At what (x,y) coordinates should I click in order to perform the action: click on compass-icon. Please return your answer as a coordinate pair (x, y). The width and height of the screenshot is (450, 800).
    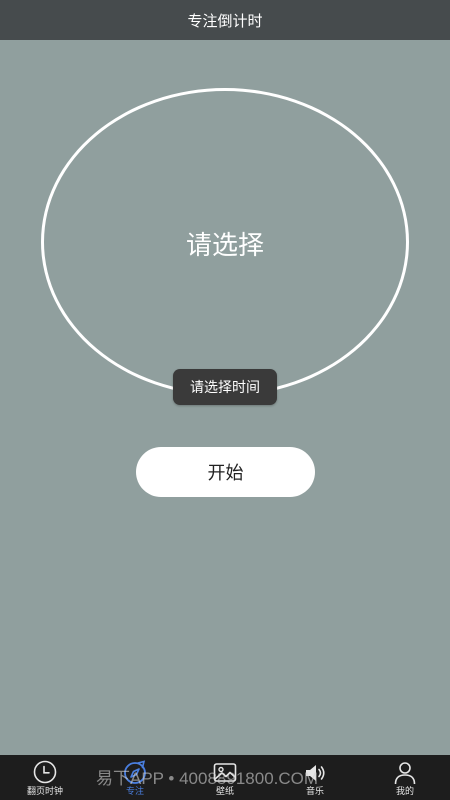
    Looking at the image, I should click on (135, 772).